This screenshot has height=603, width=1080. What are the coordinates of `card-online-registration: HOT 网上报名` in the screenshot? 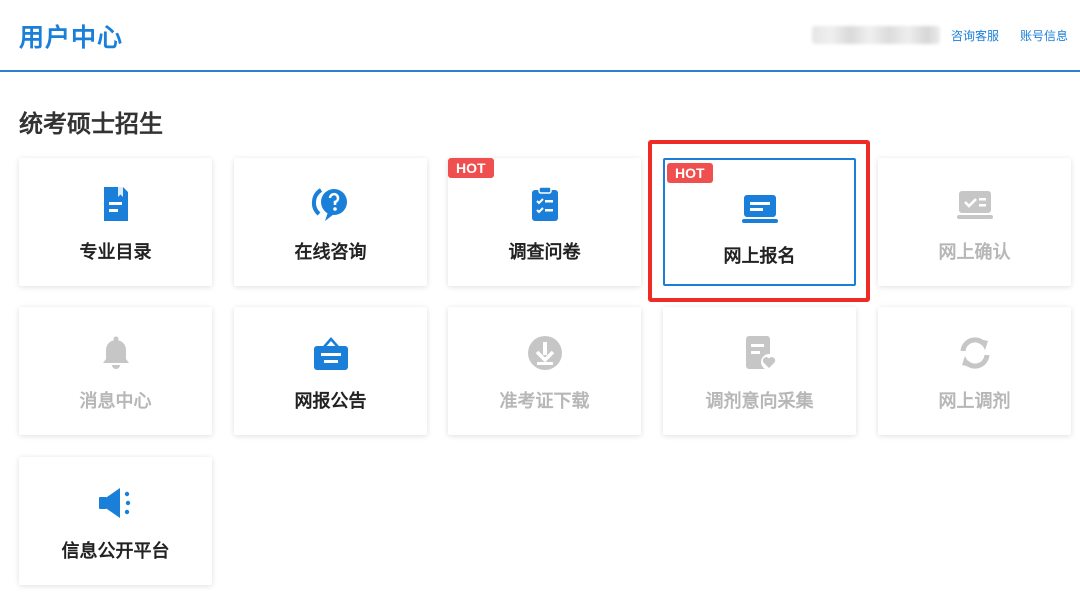 It's located at (759, 222).